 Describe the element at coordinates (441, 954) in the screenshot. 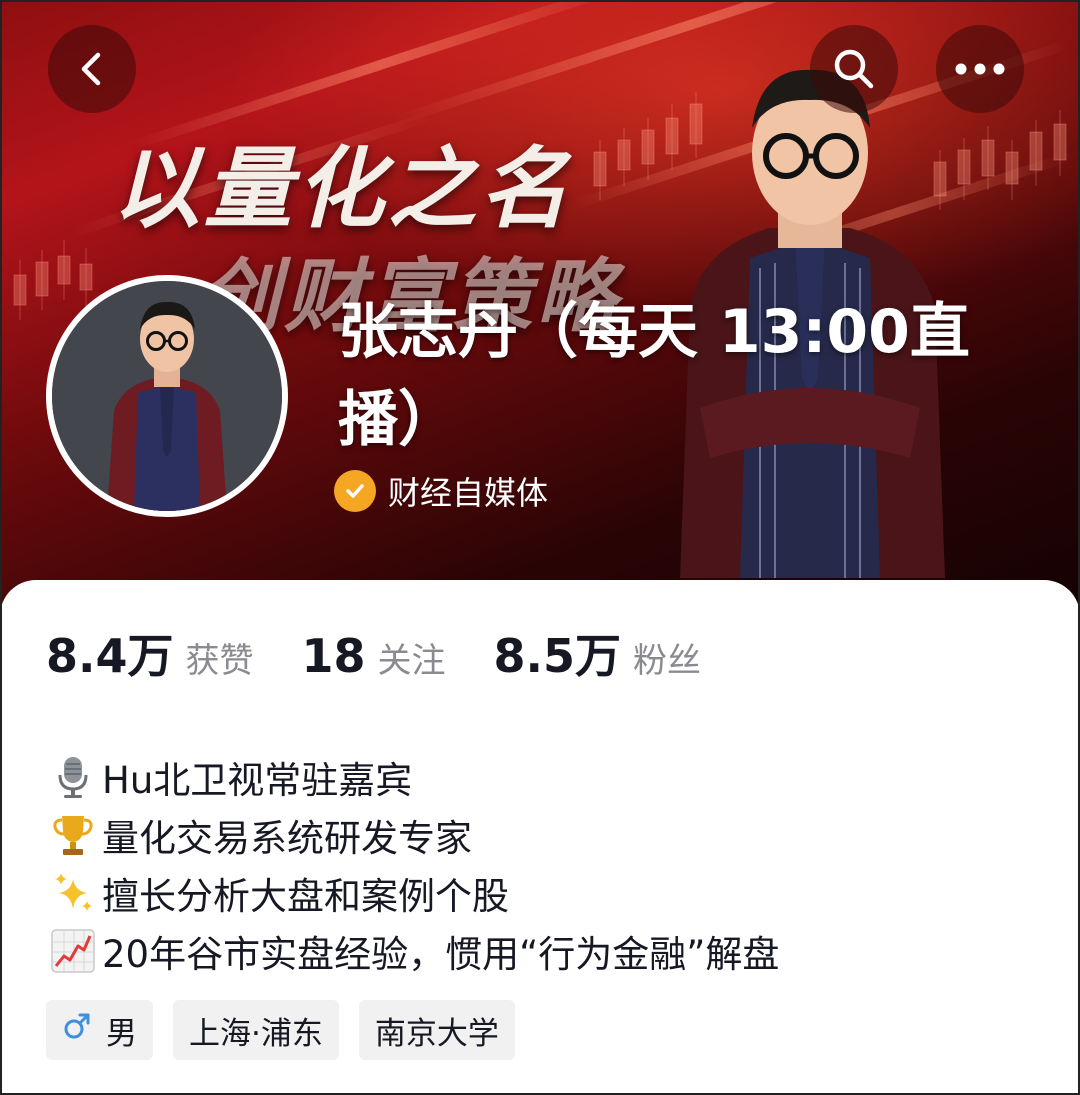

I see `bio-text: 20年谷市实盘经验，惯用“行为金融”解盘` at that location.